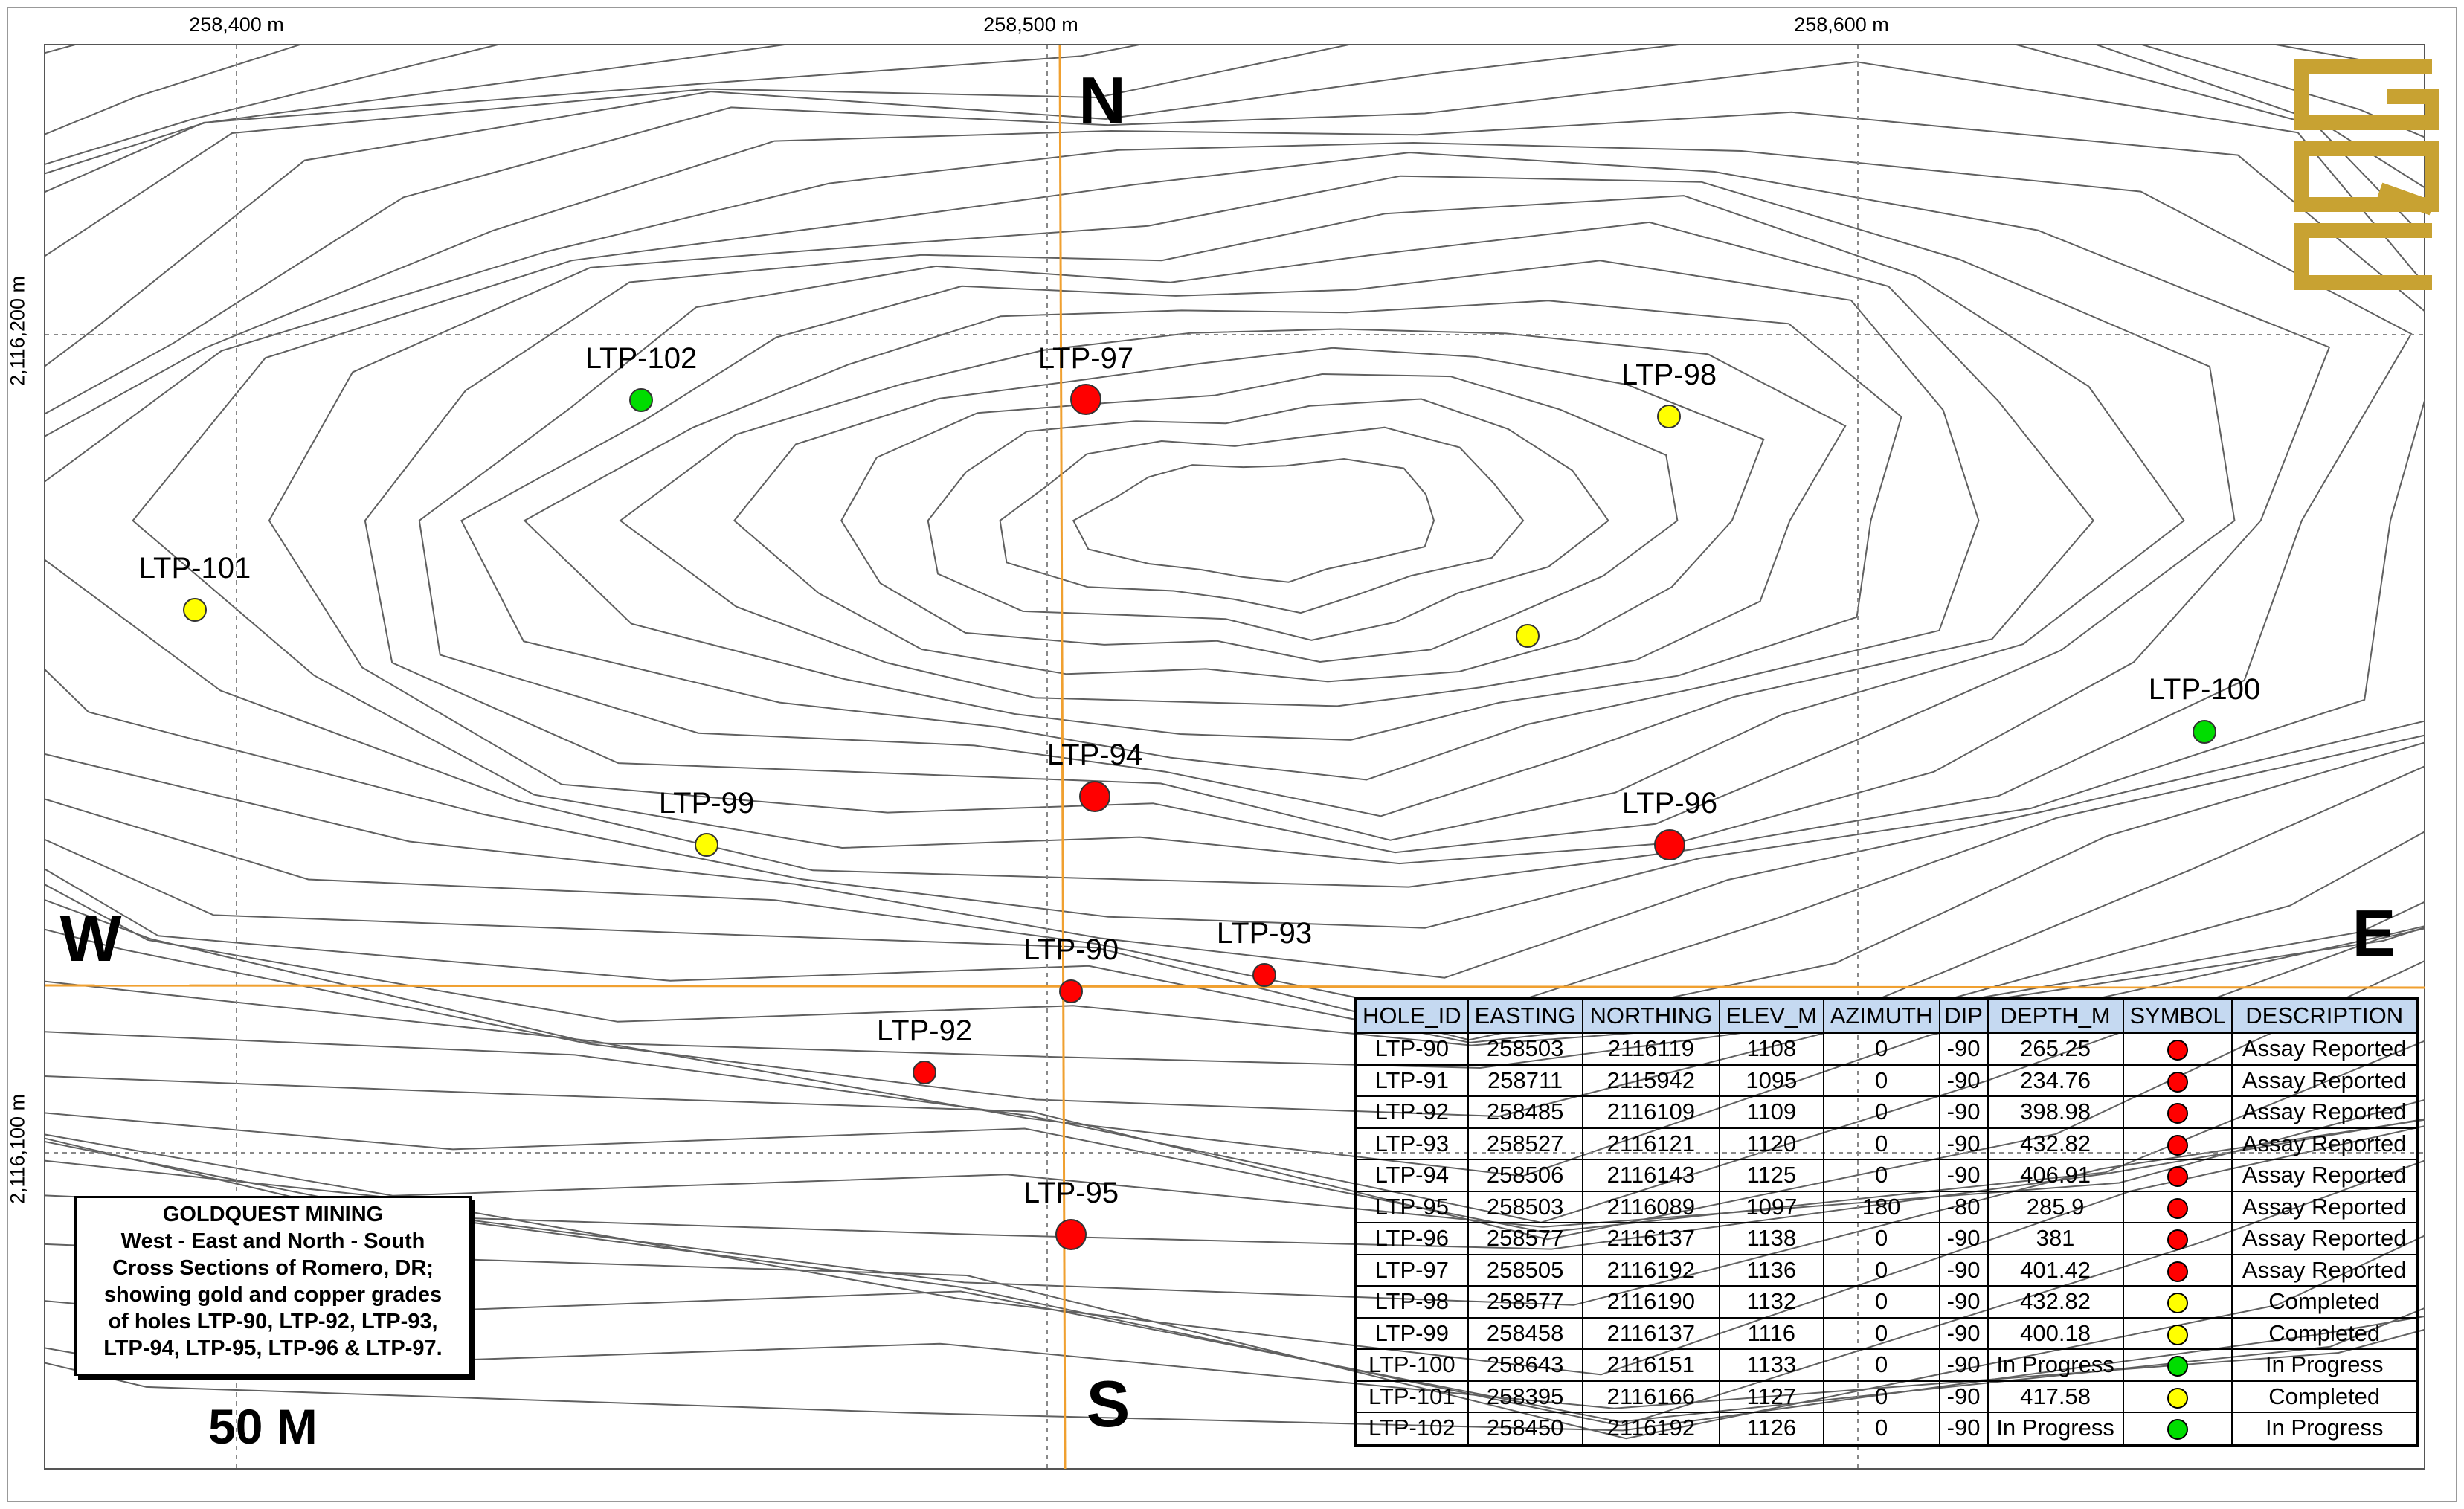  I want to click on northing-tick-label: 2,116,200 m, so click(17, 331).